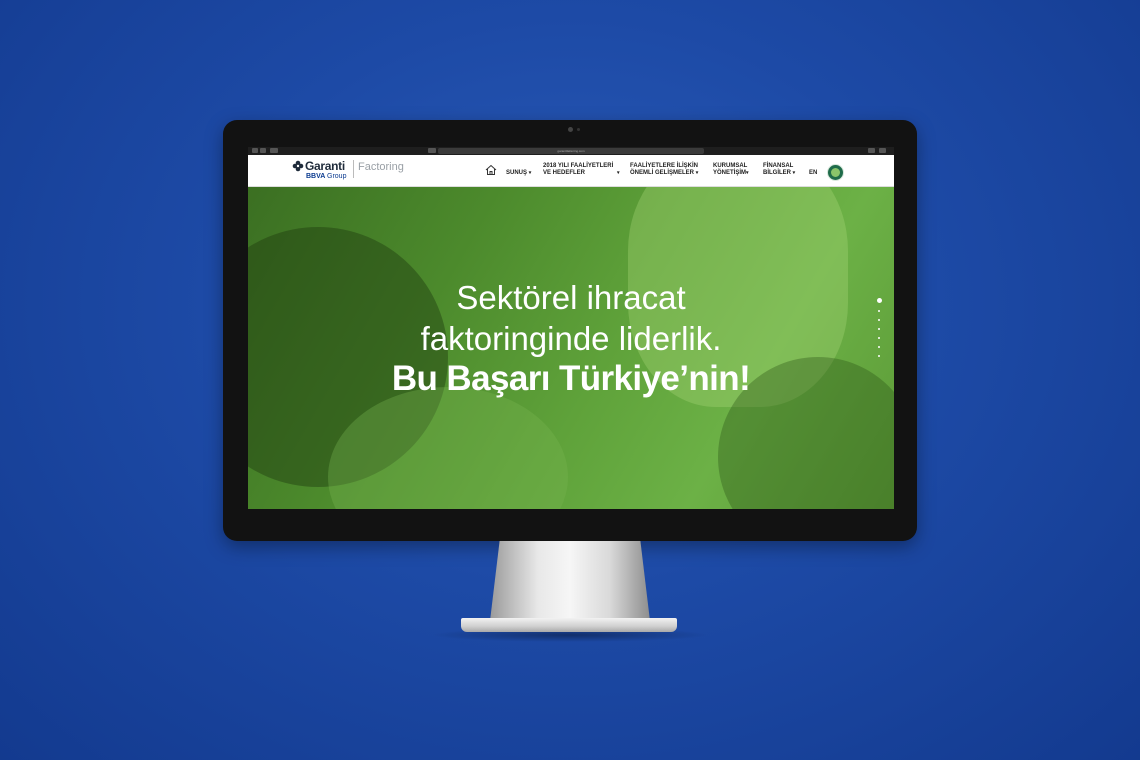  Describe the element at coordinates (578, 166) in the screenshot. I see `nav-item-faaliyetler-label-1: 2018 YILI FAALİYETLERİ` at that location.